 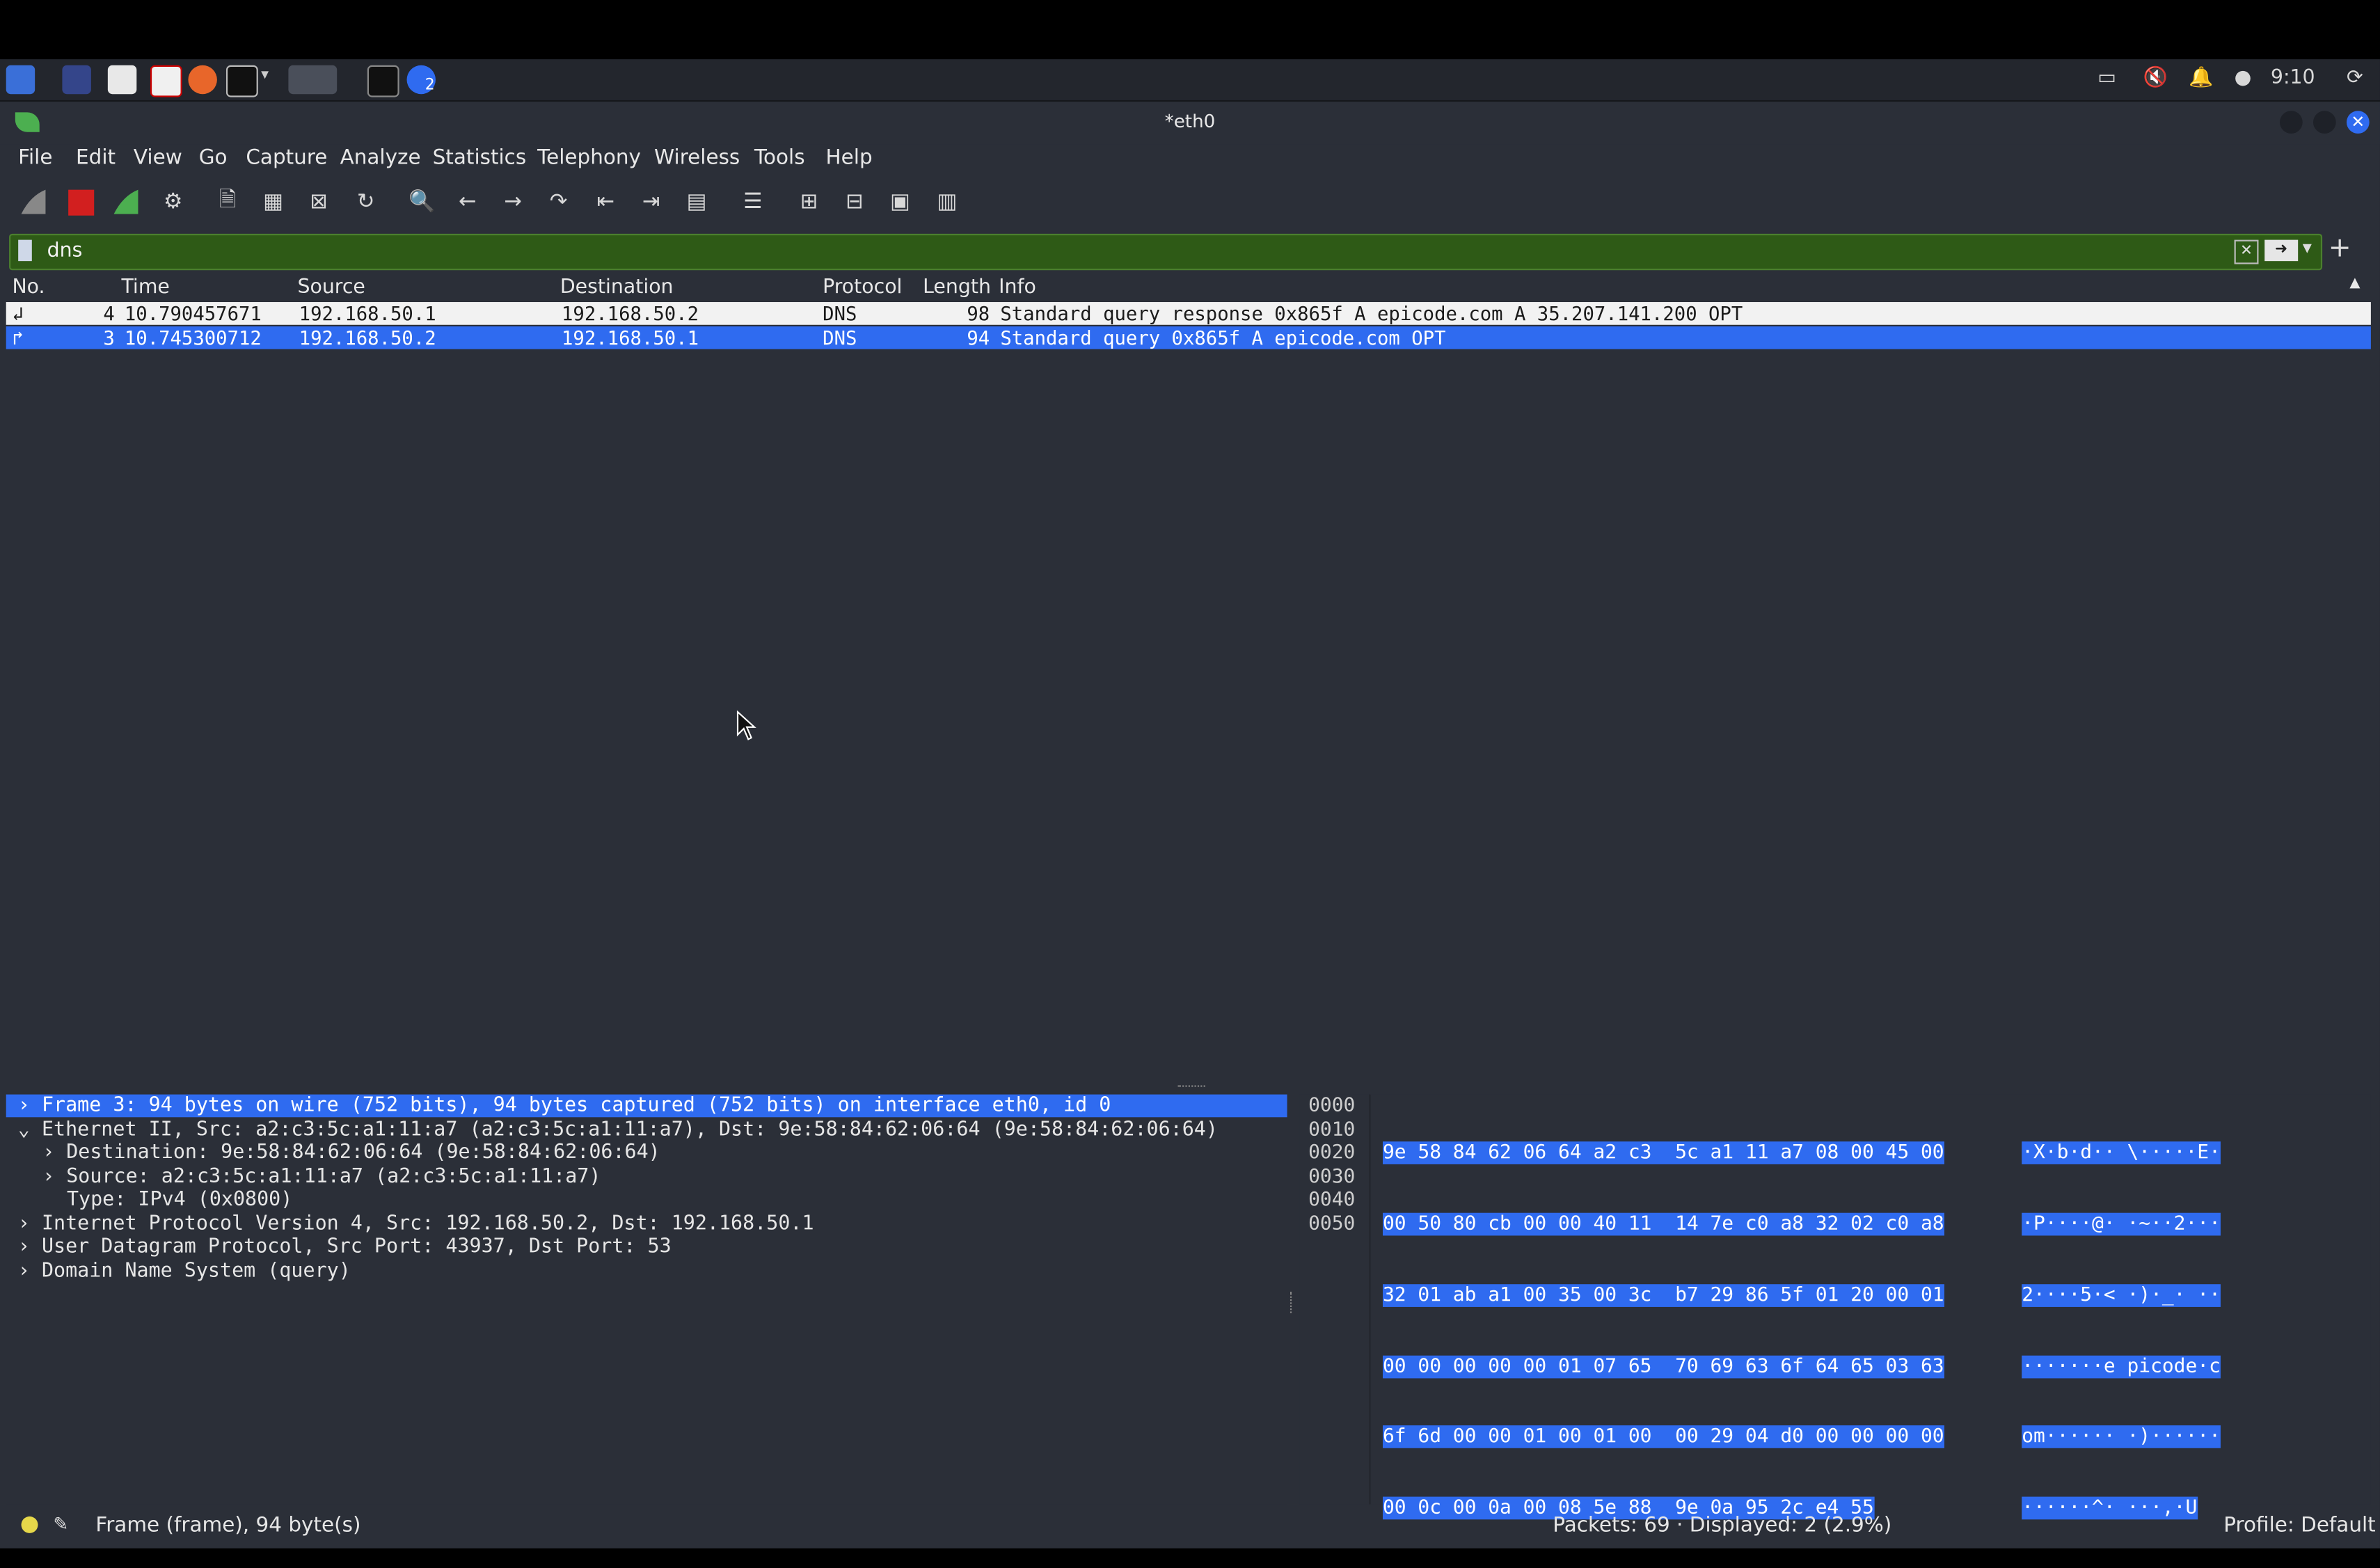 What do you see at coordinates (2121, 1366) in the screenshot?
I see `ascii-line: ·······e picode·c` at bounding box center [2121, 1366].